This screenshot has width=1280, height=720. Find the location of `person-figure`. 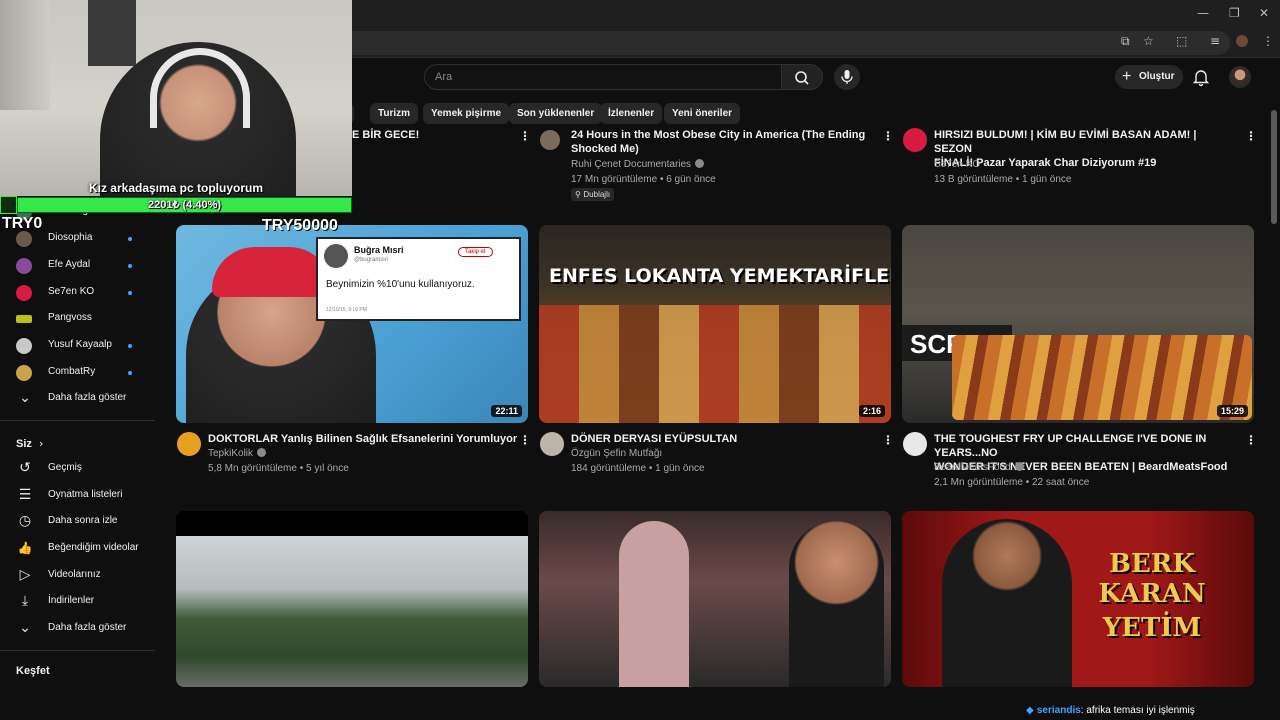

person-figure is located at coordinates (836, 604).